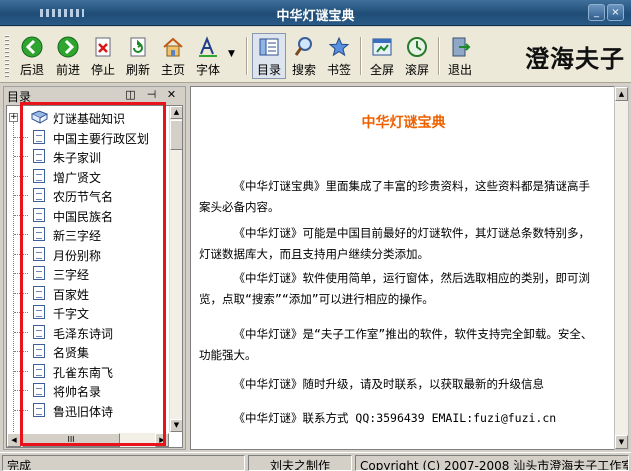 The height and width of the screenshot is (471, 631). What do you see at coordinates (83, 216) in the screenshot?
I see `tree-item-label: 中国民族名` at bounding box center [83, 216].